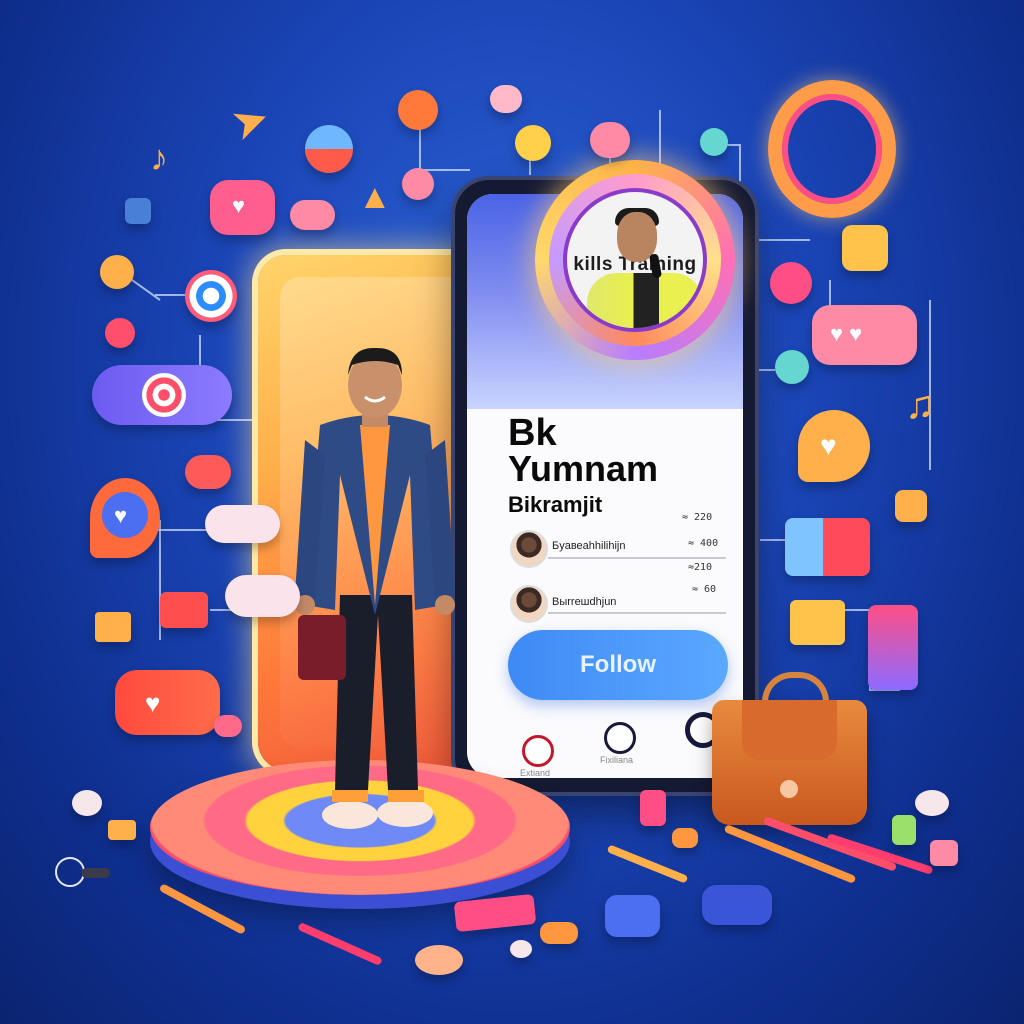  I want to click on target-bubble-icon, so click(162, 395).